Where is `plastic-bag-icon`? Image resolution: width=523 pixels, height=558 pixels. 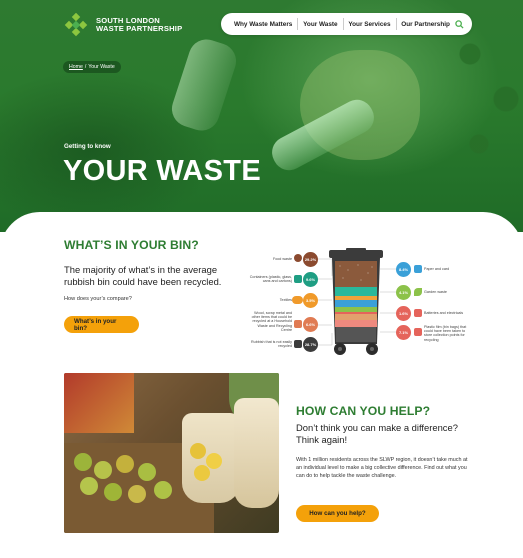 plastic-bag-icon is located at coordinates (418, 332).